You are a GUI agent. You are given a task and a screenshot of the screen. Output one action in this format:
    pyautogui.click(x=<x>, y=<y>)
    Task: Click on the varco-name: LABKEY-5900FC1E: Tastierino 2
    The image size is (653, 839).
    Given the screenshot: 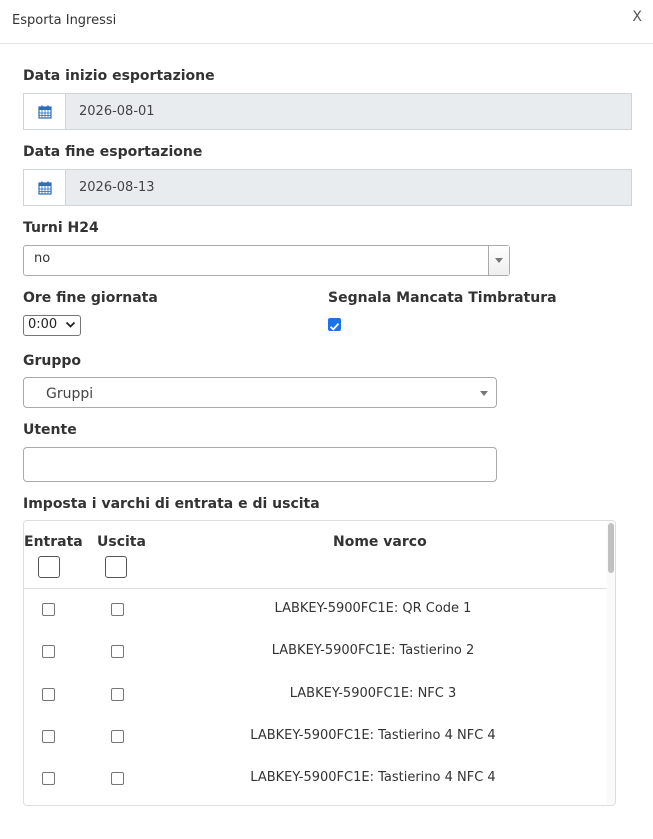 What is the action you would take?
    pyautogui.click(x=373, y=650)
    